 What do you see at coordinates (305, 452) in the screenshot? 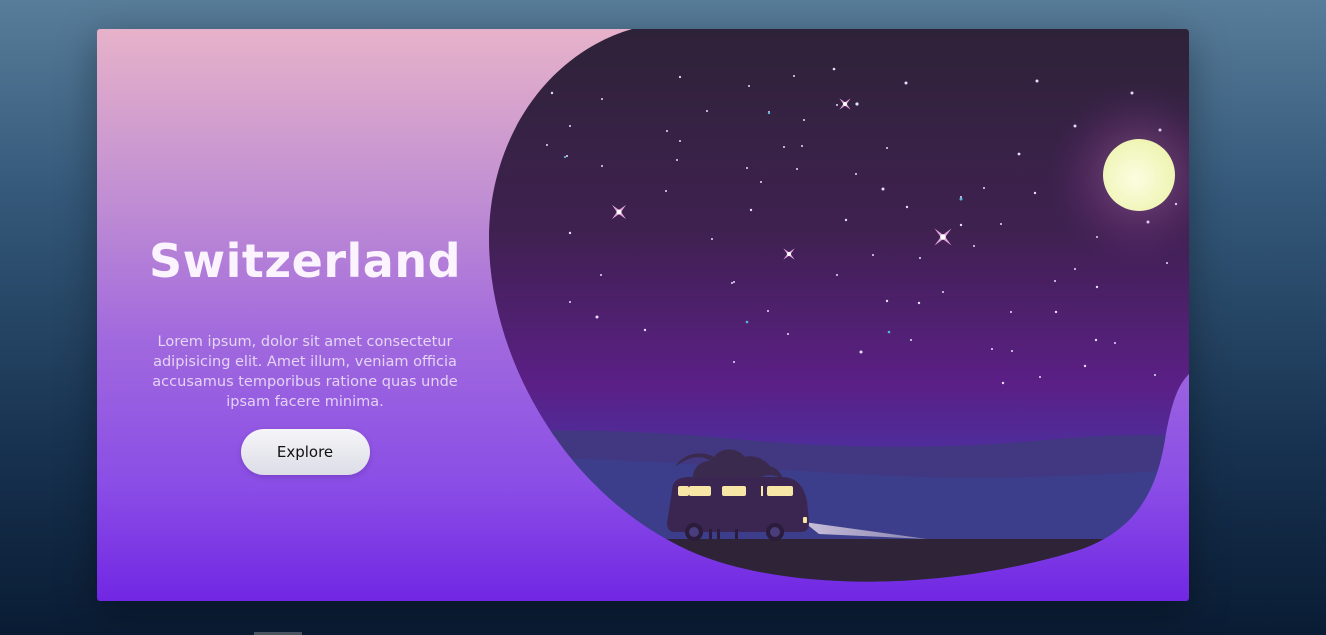
I see `explore-button: Explore` at bounding box center [305, 452].